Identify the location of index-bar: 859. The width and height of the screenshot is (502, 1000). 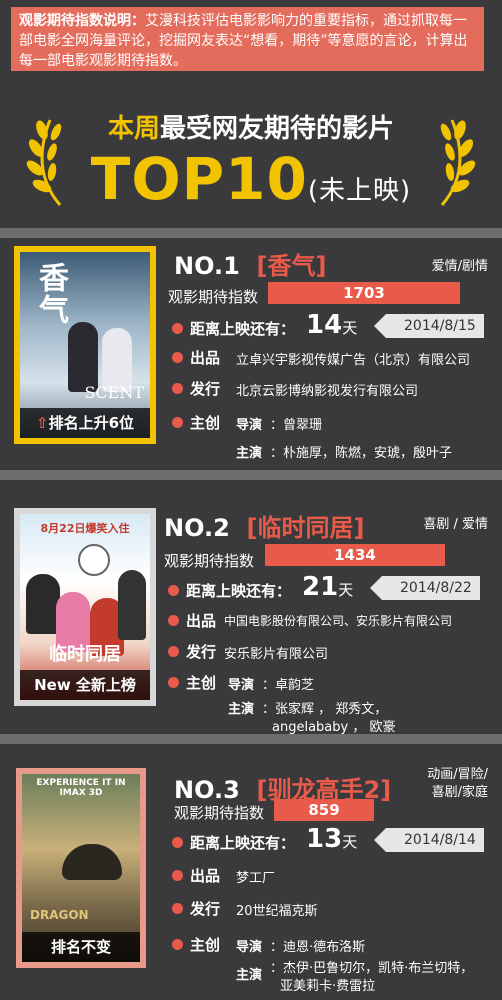
(324, 810).